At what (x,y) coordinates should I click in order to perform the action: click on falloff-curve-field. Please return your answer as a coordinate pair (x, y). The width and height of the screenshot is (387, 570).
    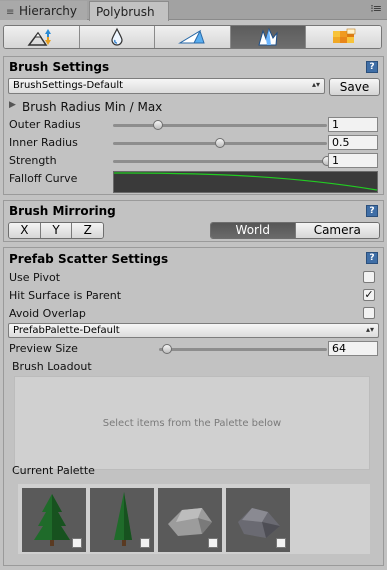
    Looking at the image, I should click on (245, 182).